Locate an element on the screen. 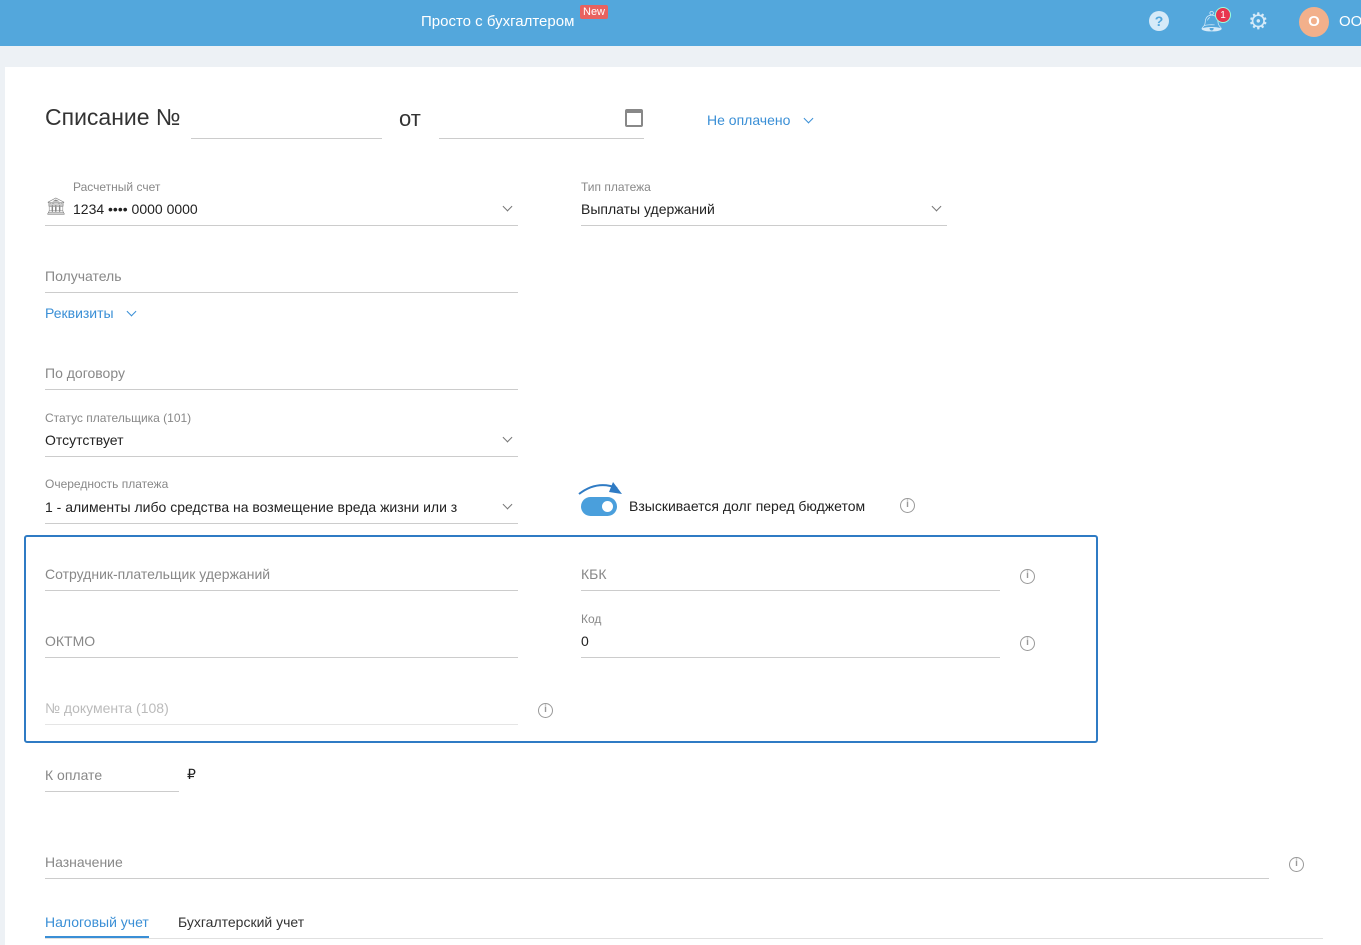 The width and height of the screenshot is (1361, 945). brand-link: Просто с бухгалтером is located at coordinates (497, 21).